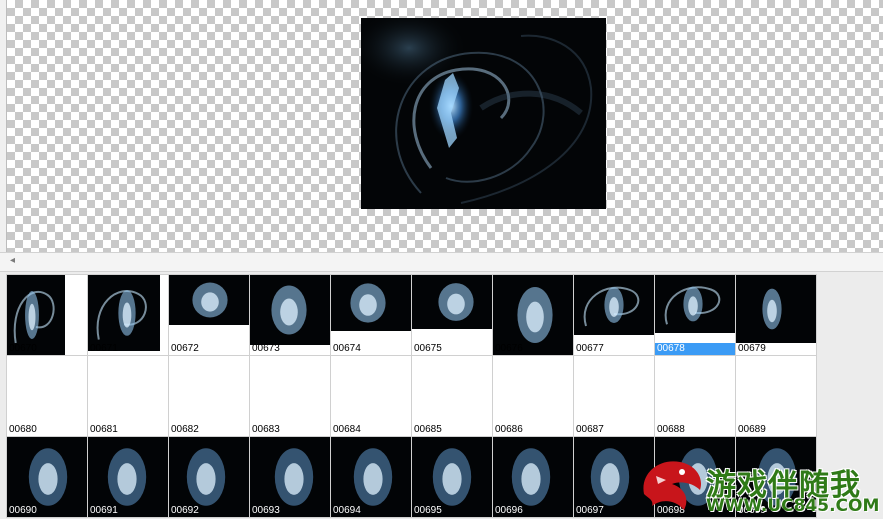  Describe the element at coordinates (371, 396) in the screenshot. I see `frame-cell: 00684` at that location.